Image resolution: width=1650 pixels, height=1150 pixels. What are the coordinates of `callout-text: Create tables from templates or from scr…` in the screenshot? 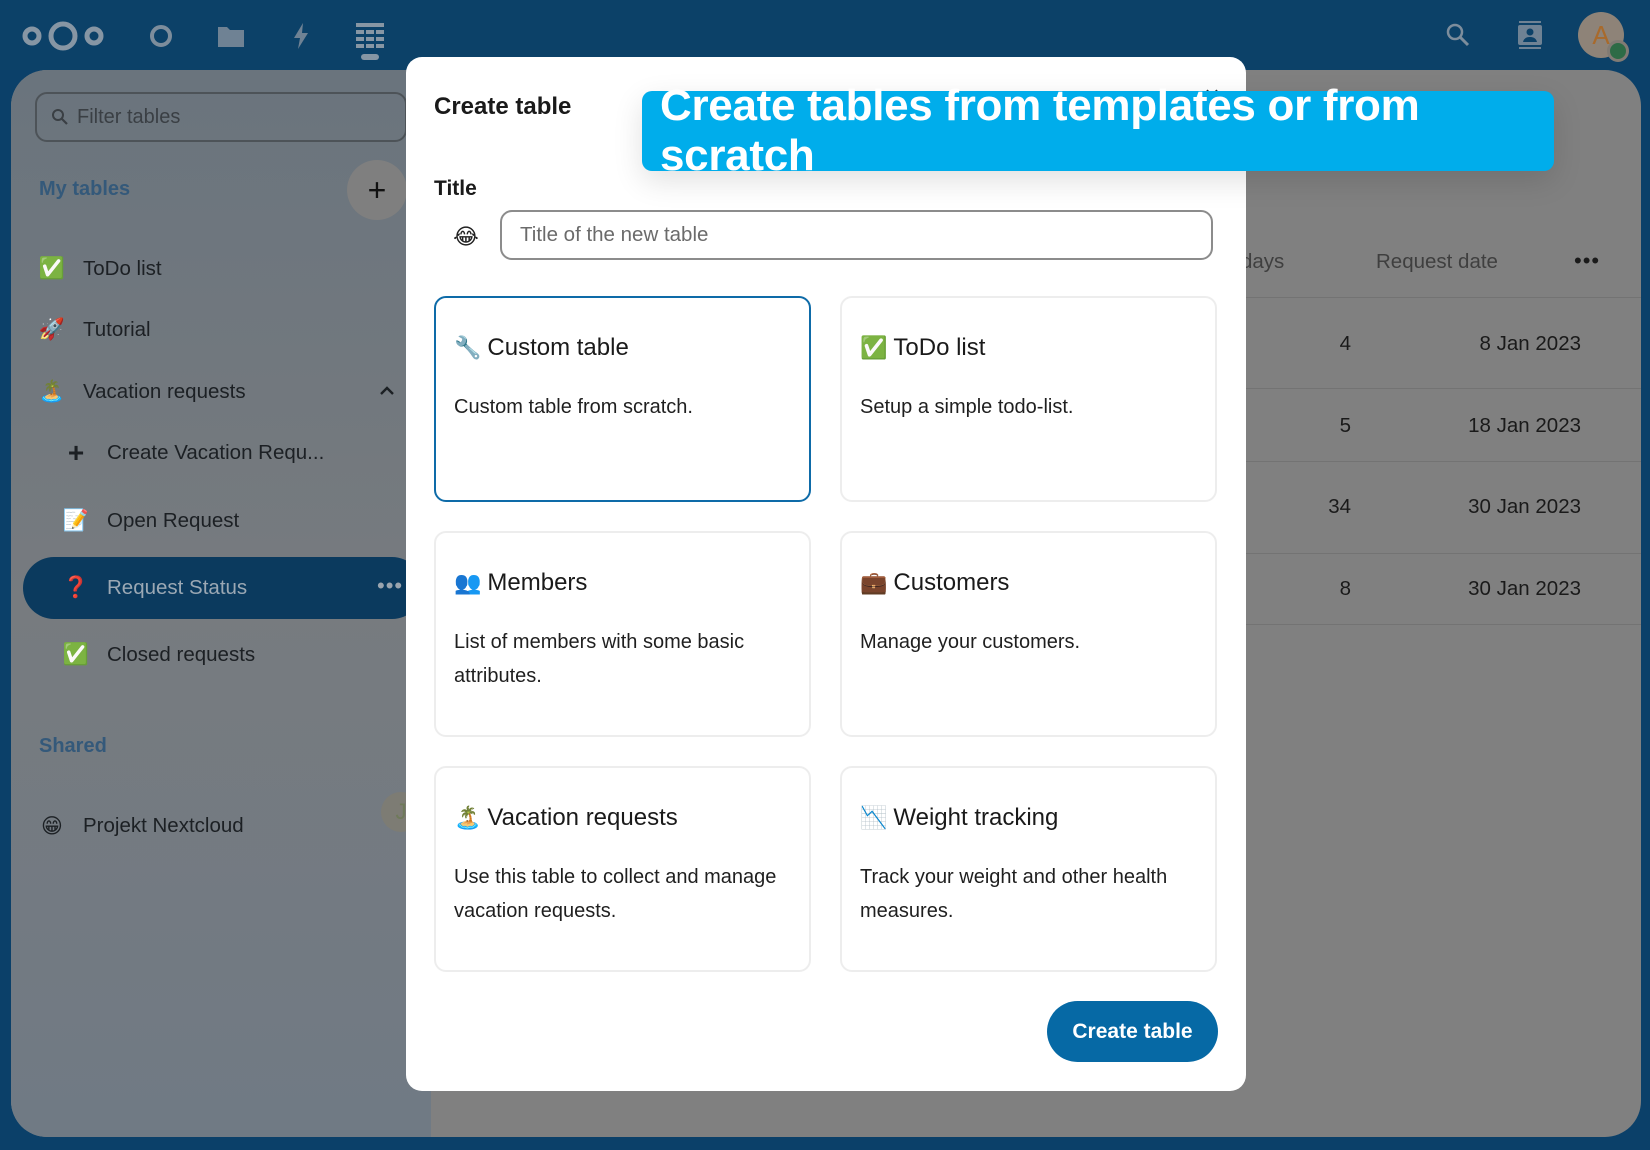 It's located at (1040, 130).